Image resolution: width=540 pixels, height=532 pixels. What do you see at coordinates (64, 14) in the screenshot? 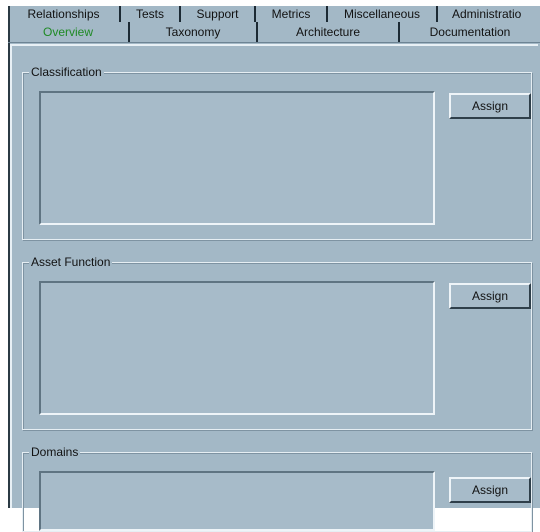
I see `tab-relationships: Relationships` at bounding box center [64, 14].